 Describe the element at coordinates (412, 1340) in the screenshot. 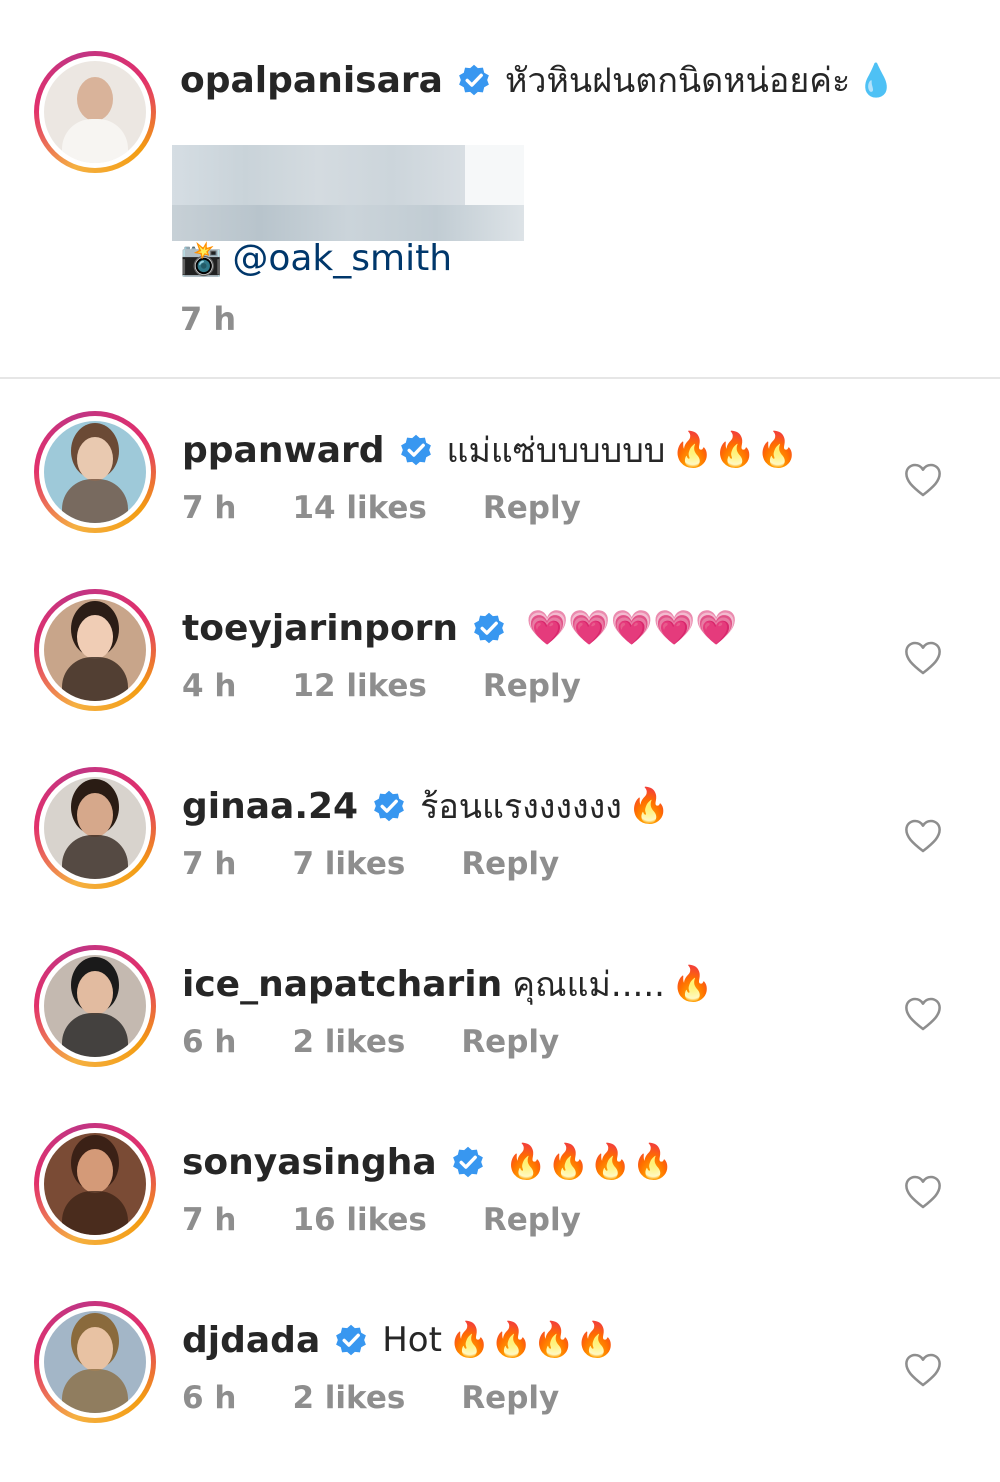

I see `comment-text: Hot` at that location.